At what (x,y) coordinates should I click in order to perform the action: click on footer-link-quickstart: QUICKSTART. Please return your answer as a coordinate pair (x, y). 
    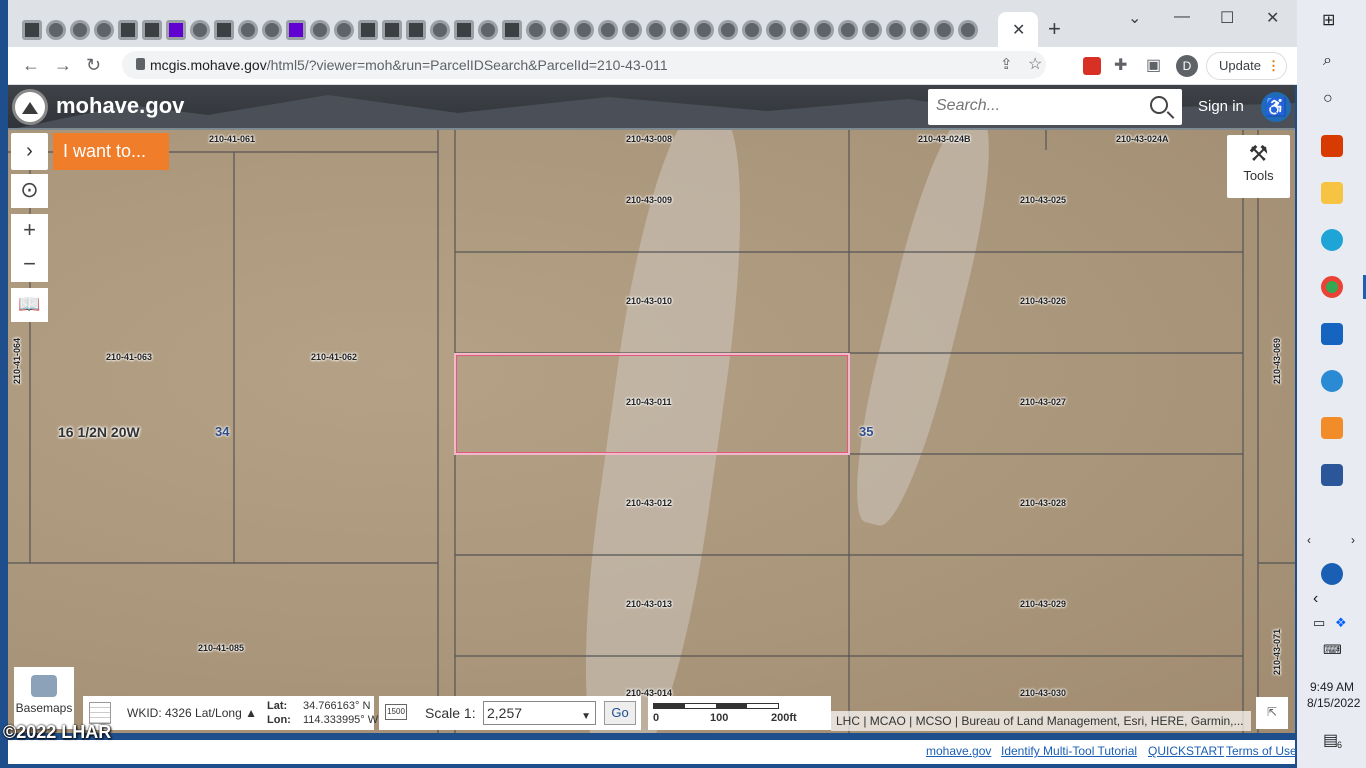
    Looking at the image, I should click on (1186, 751).